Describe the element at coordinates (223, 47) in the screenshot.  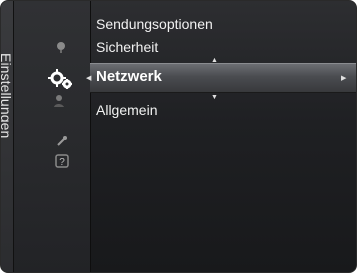
I see `menu-item-sicherheit: Sicherheit` at that location.